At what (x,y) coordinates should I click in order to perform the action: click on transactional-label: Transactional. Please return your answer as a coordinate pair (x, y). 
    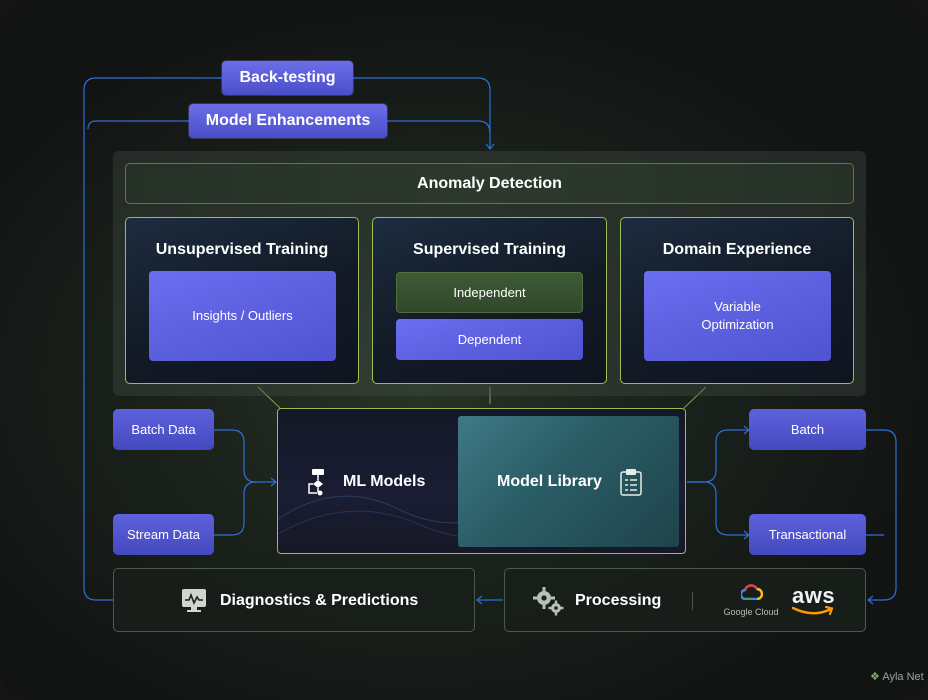
    Looking at the image, I should click on (807, 534).